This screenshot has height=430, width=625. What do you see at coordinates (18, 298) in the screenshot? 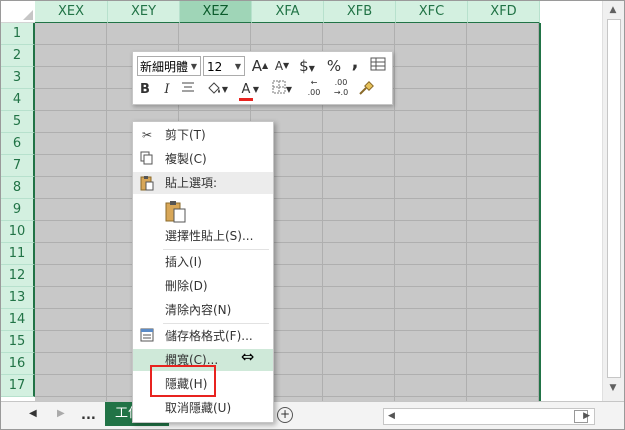
I see `row-header: 13` at bounding box center [18, 298].